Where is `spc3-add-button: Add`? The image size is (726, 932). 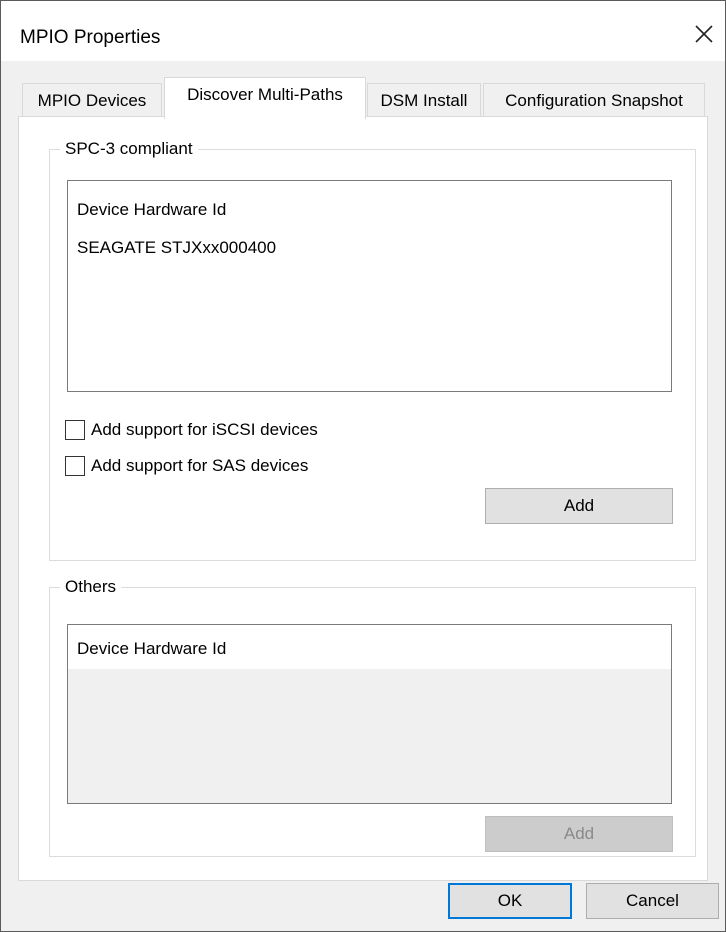 spc3-add-button: Add is located at coordinates (579, 506).